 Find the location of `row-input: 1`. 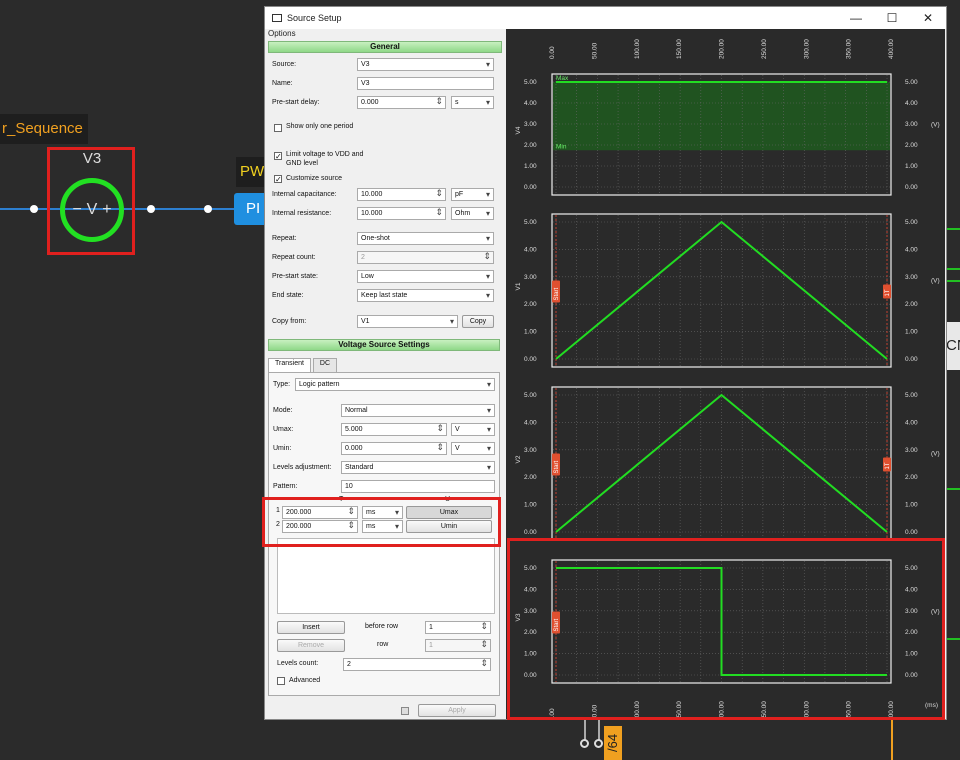

row-input: 1 is located at coordinates (458, 645).